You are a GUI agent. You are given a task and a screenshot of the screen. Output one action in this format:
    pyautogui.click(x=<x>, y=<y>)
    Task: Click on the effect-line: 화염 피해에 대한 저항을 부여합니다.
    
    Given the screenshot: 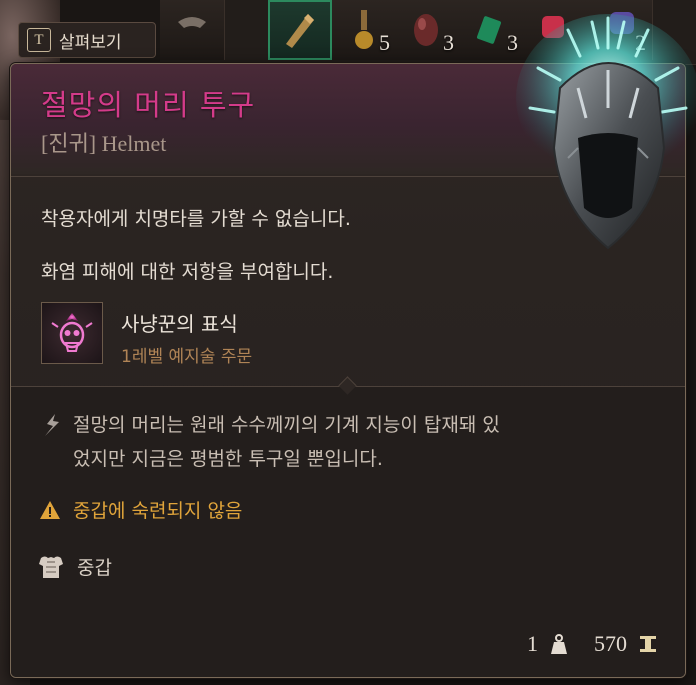 What is the action you would take?
    pyautogui.click(x=187, y=272)
    